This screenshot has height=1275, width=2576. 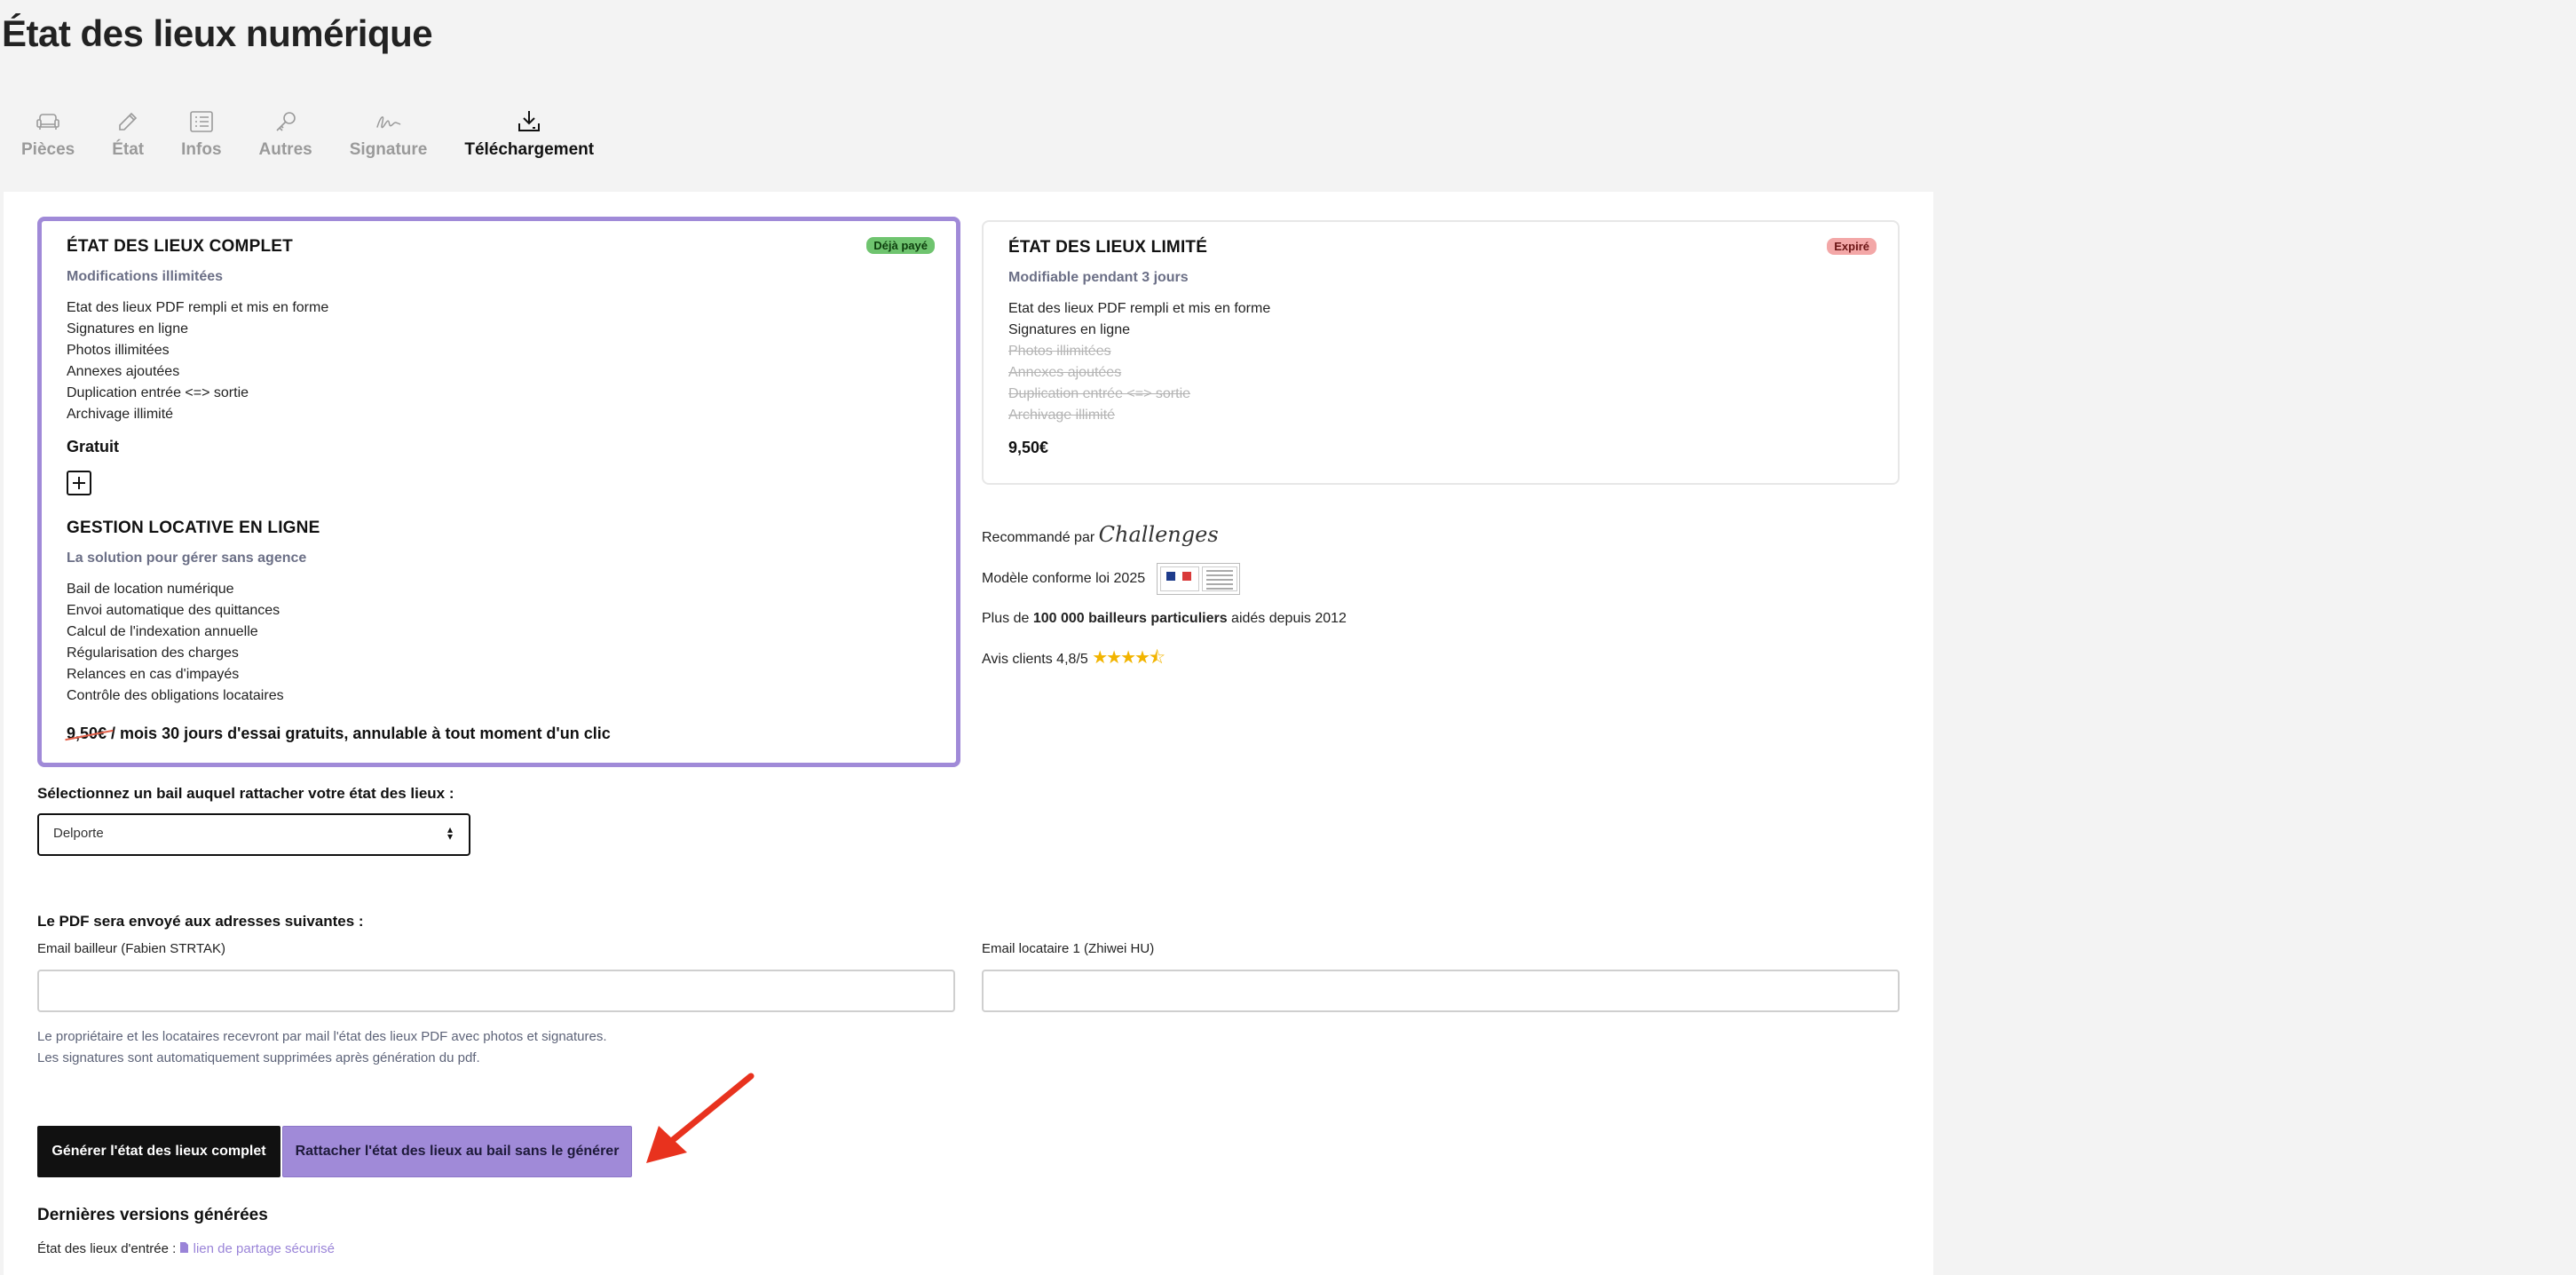 What do you see at coordinates (1028, 447) in the screenshot?
I see `limited-price: 9,50€` at bounding box center [1028, 447].